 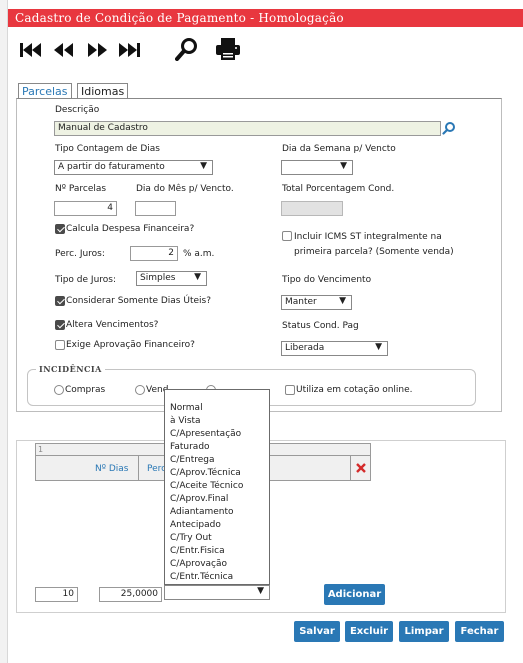 I want to click on dropdown-option: C/Entr.Técnica, so click(x=217, y=577).